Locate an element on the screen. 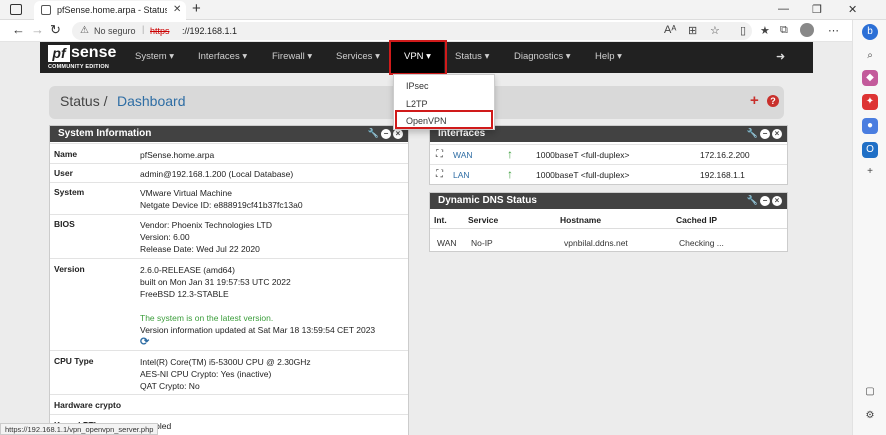  interface-ip: 172.16.2.200 is located at coordinates (725, 155).